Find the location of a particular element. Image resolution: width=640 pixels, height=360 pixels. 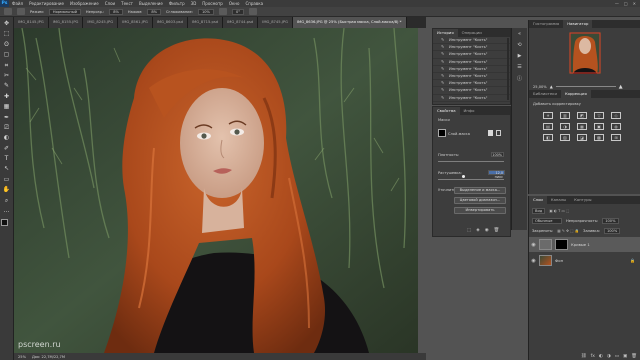

tab-channels: Каналы is located at coordinates (558, 200).